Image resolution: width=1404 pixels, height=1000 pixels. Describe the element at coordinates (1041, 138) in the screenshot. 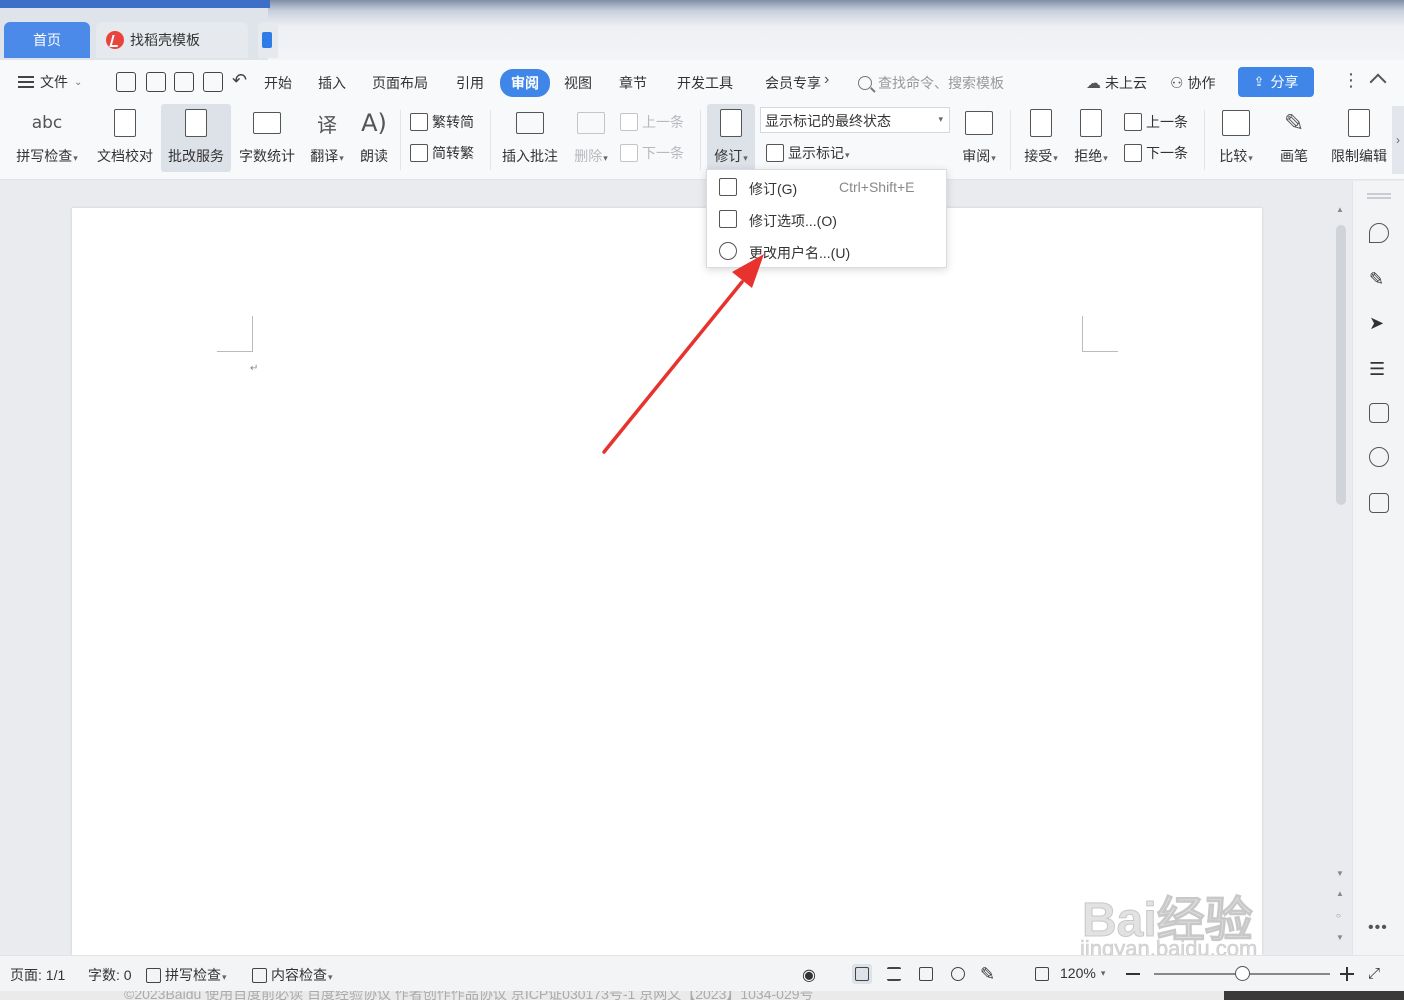

I see `accept-button: 接受` at that location.